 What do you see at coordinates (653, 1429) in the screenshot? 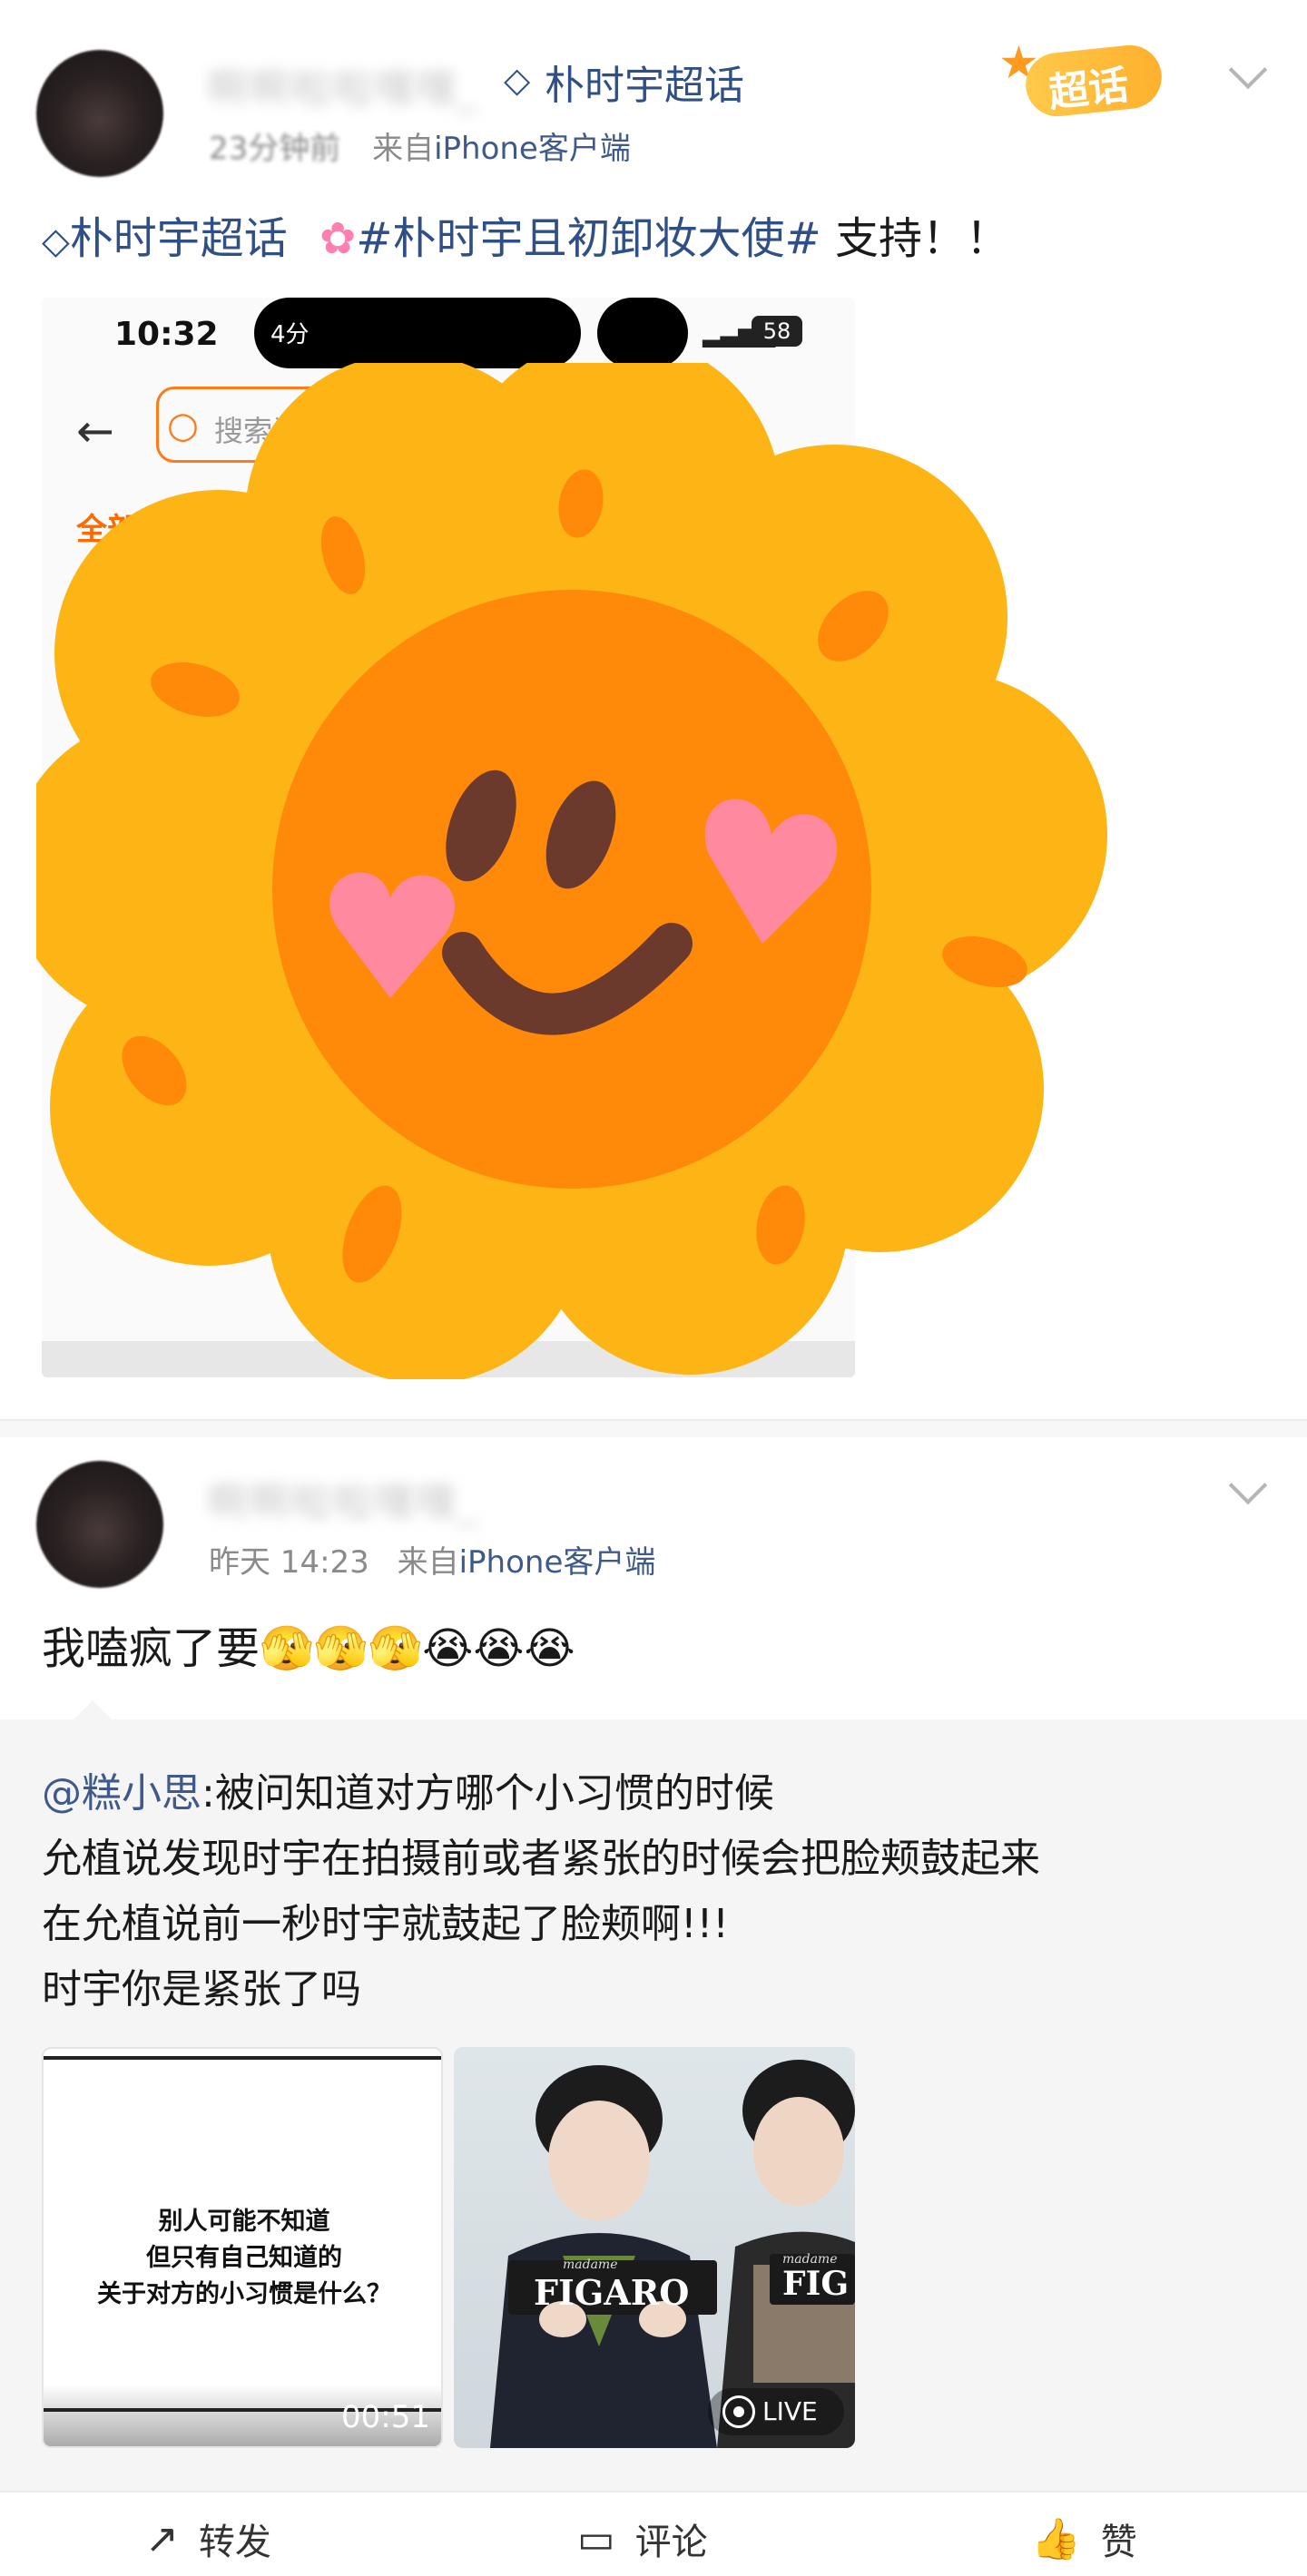
I see `post-gap` at bounding box center [653, 1429].